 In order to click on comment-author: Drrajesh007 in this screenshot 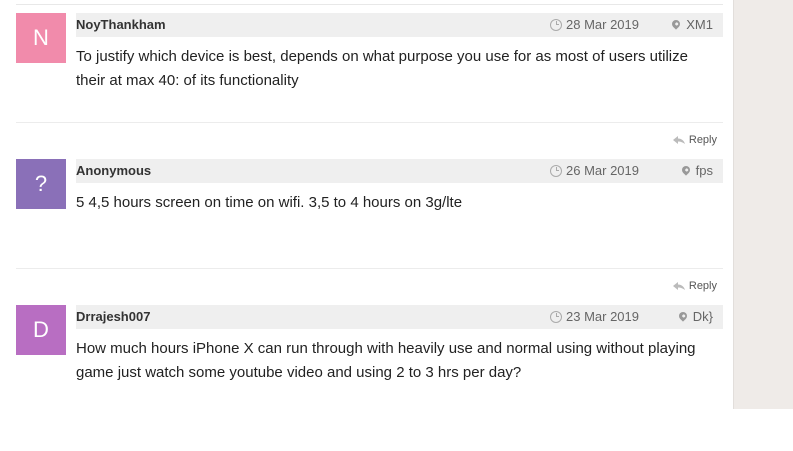, I will do `click(113, 317)`.